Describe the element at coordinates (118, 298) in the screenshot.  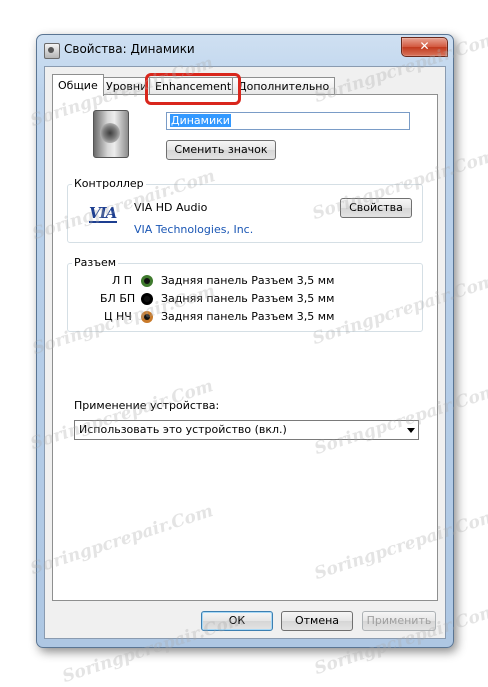
I see `jack-channel: БЛ БП` at that location.